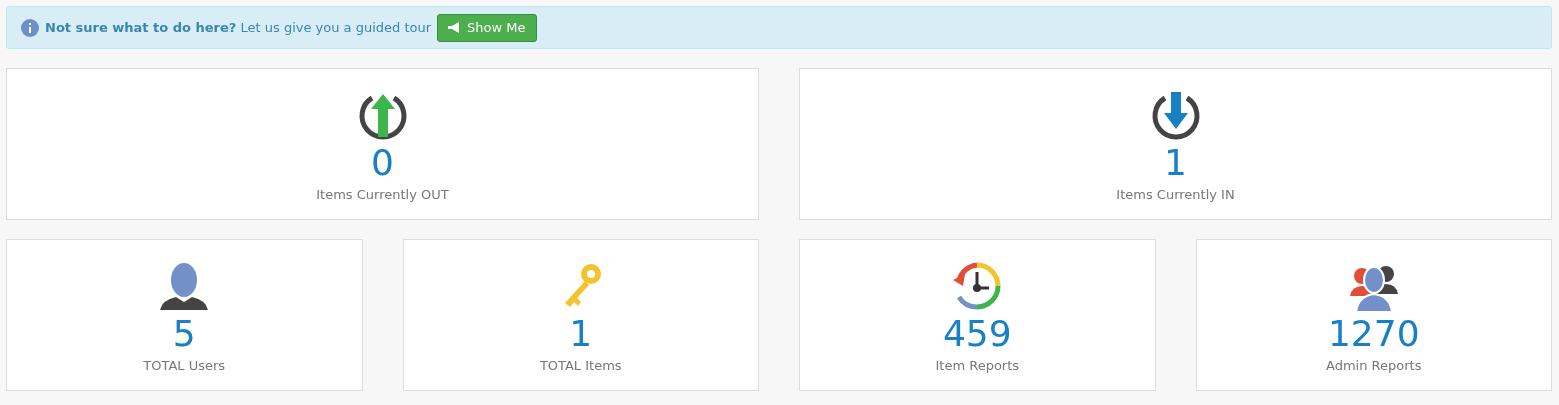 The width and height of the screenshot is (1559, 405). Describe the element at coordinates (977, 334) in the screenshot. I see `stat-value: 459` at that location.